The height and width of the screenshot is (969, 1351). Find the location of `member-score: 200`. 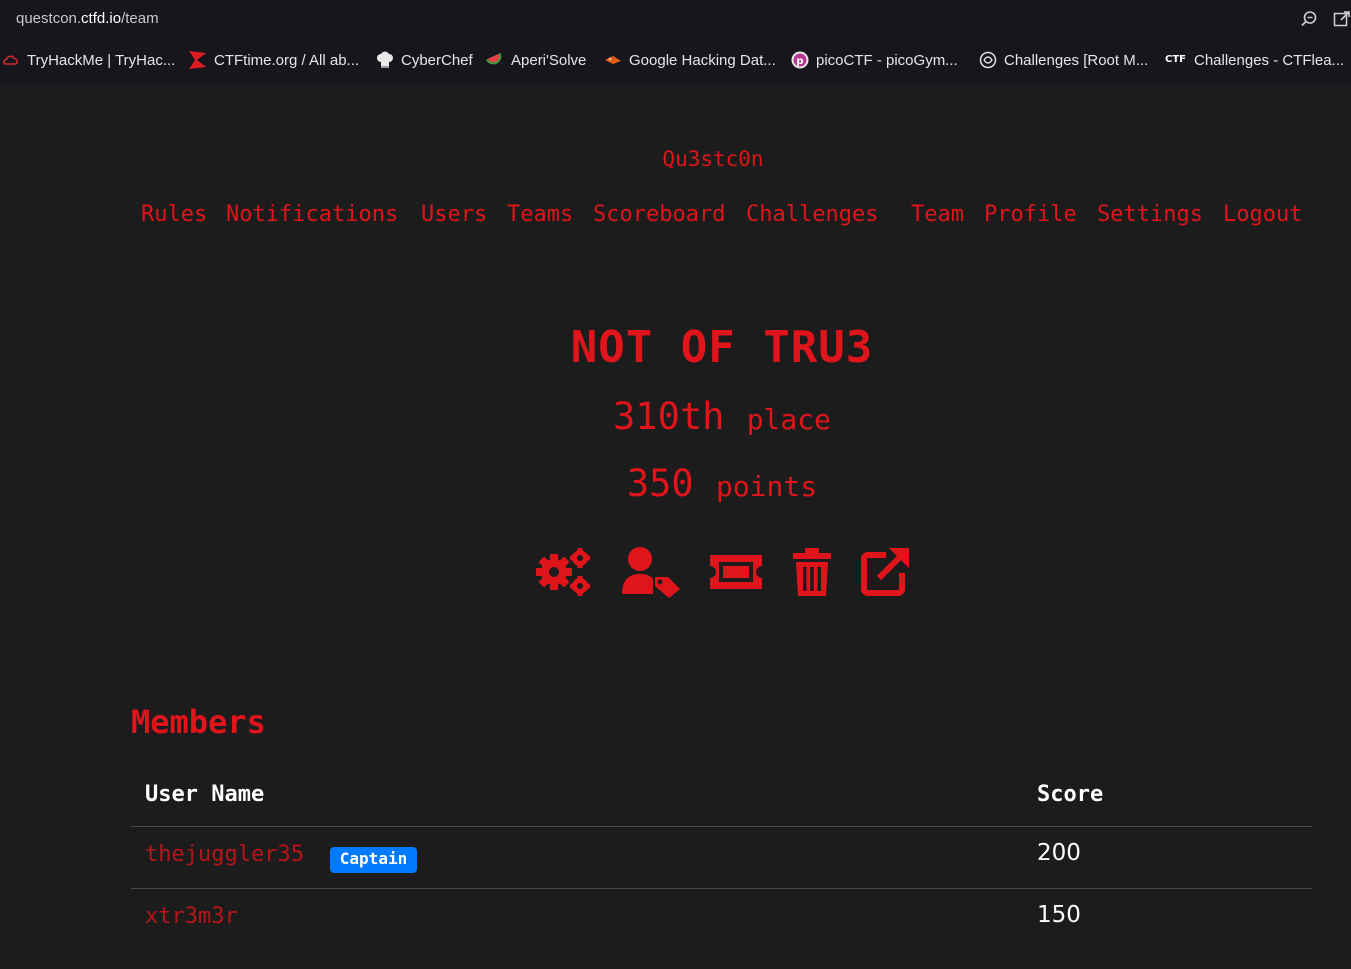

member-score: 200 is located at coordinates (1059, 853).